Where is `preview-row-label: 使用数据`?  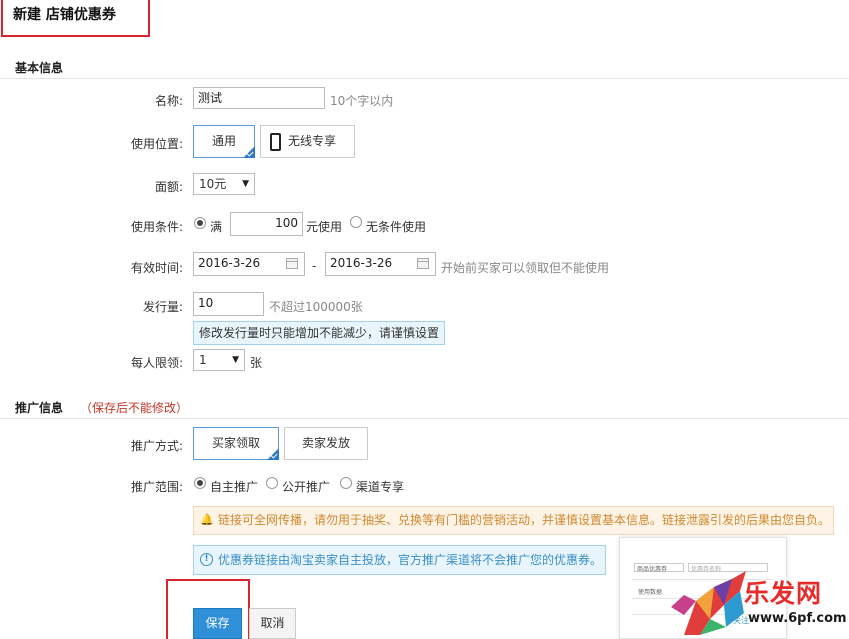 preview-row-label: 使用数据 is located at coordinates (650, 592).